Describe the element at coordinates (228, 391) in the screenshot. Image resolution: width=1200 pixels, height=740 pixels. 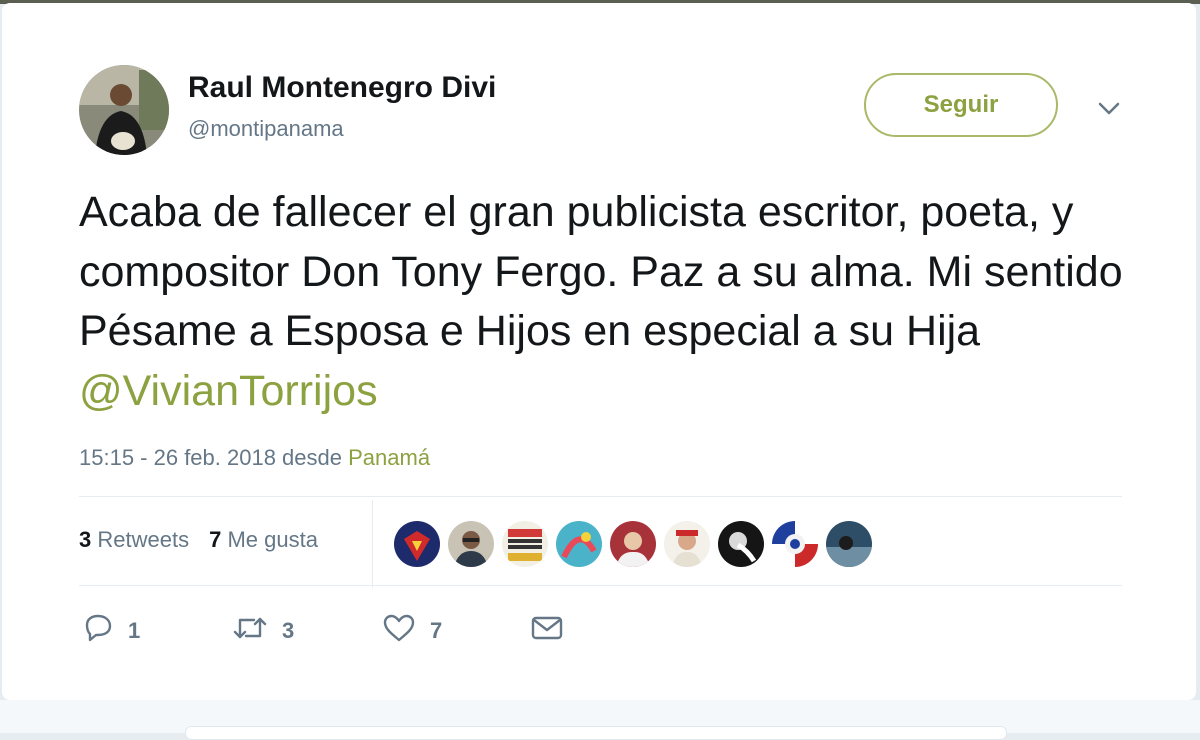
I see `mention-link: @VivianTorrijos` at that location.